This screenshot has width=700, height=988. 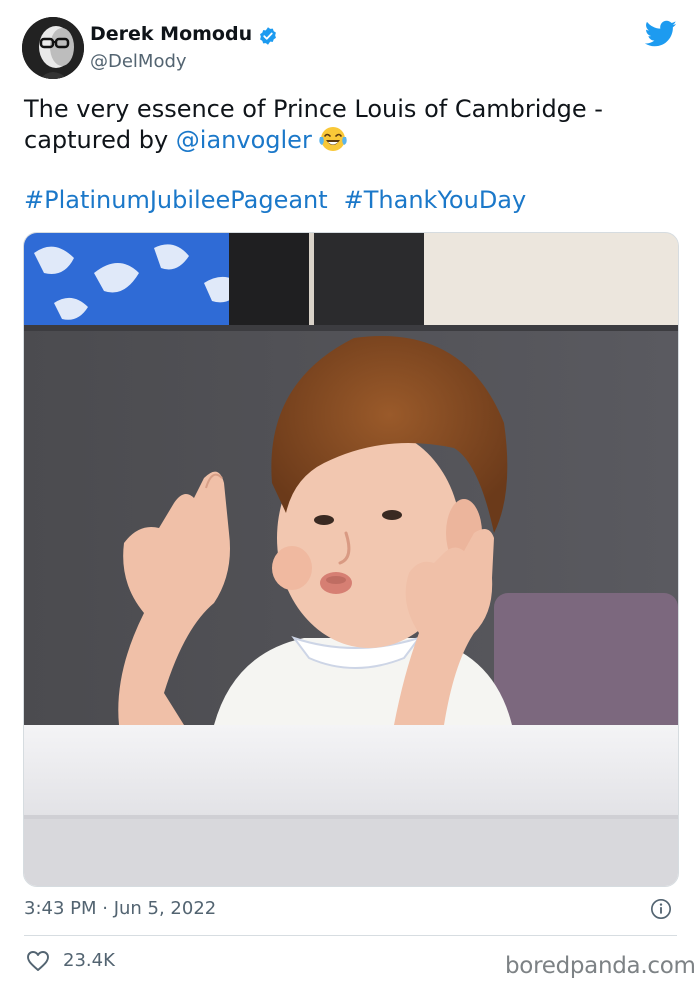 What do you see at coordinates (89, 960) in the screenshot?
I see `like-count: 23.4K` at bounding box center [89, 960].